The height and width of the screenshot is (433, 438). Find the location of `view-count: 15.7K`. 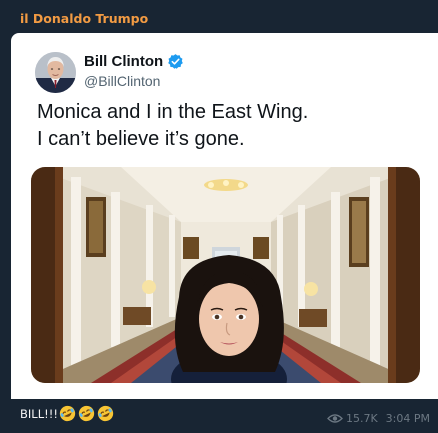

view-count: 15.7K is located at coordinates (361, 418).